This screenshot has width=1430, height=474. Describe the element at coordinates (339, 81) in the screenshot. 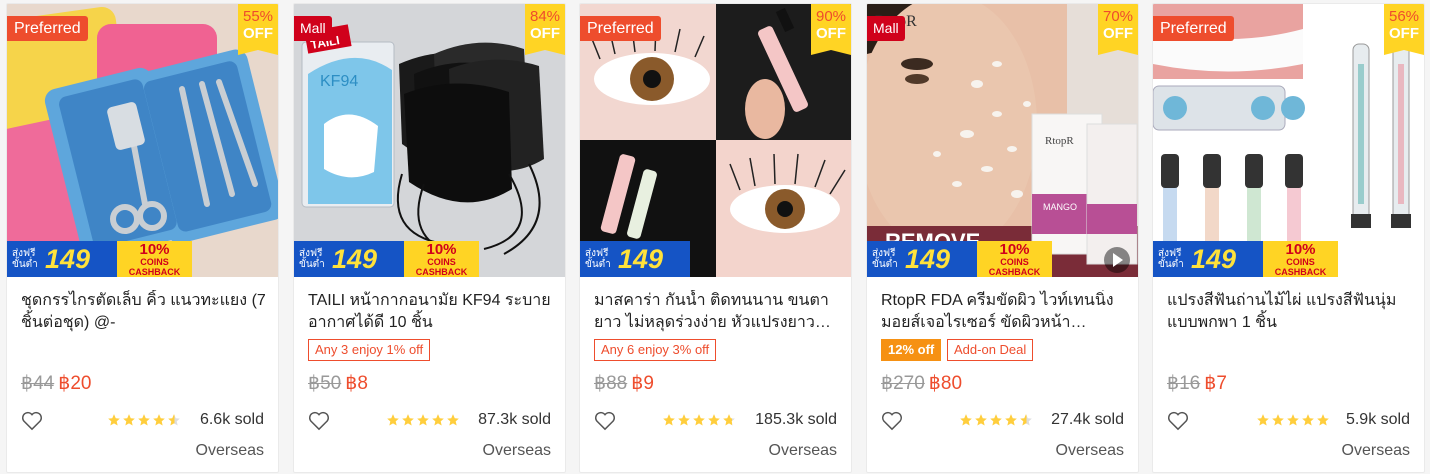

I see `image-model-text: KF94` at that location.